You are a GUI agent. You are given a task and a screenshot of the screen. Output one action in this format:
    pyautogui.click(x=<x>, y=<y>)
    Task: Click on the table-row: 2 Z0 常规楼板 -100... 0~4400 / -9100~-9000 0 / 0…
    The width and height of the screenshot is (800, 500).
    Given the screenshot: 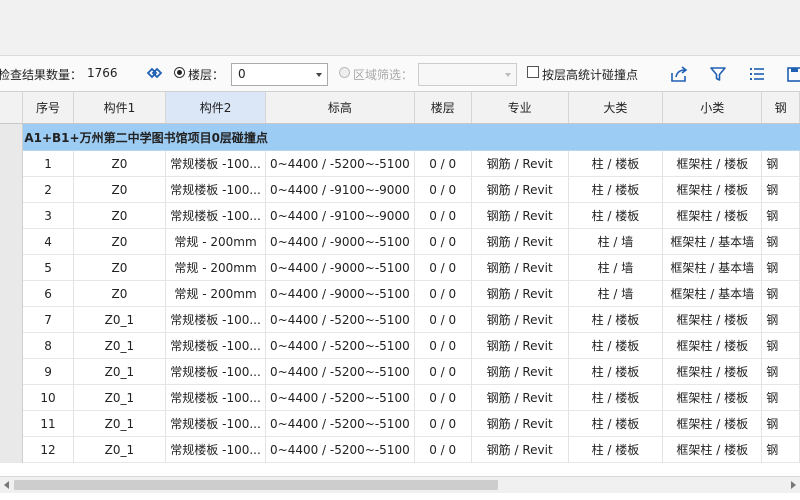 What is the action you would take?
    pyautogui.click(x=400, y=189)
    